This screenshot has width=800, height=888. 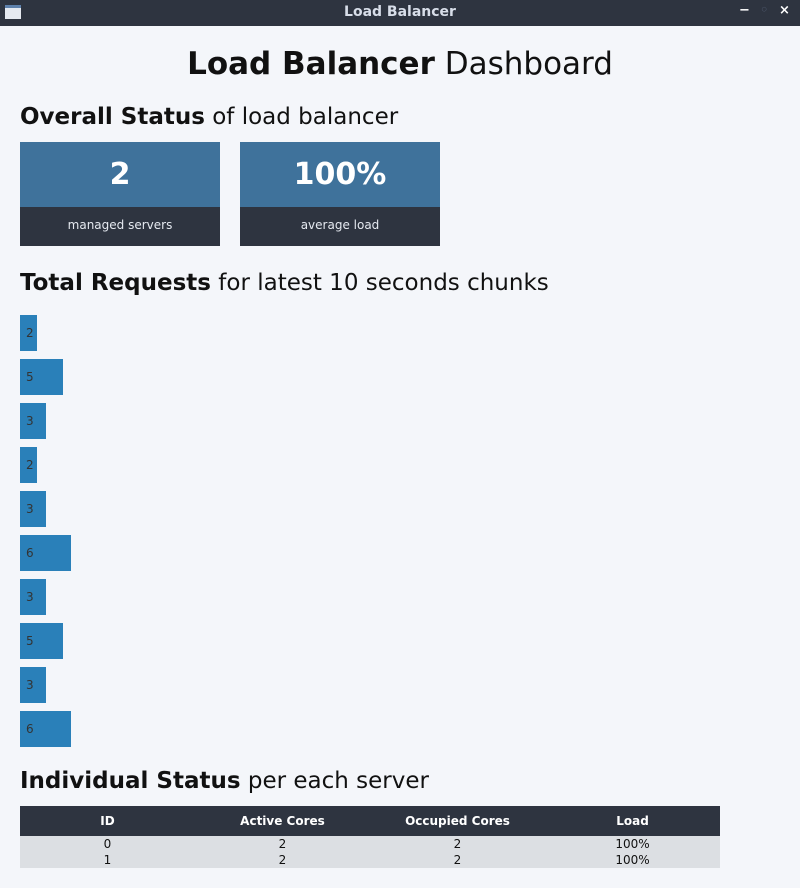 I want to click on table-header-row: ID Active Cores Occupied Cores Load, so click(x=370, y=821).